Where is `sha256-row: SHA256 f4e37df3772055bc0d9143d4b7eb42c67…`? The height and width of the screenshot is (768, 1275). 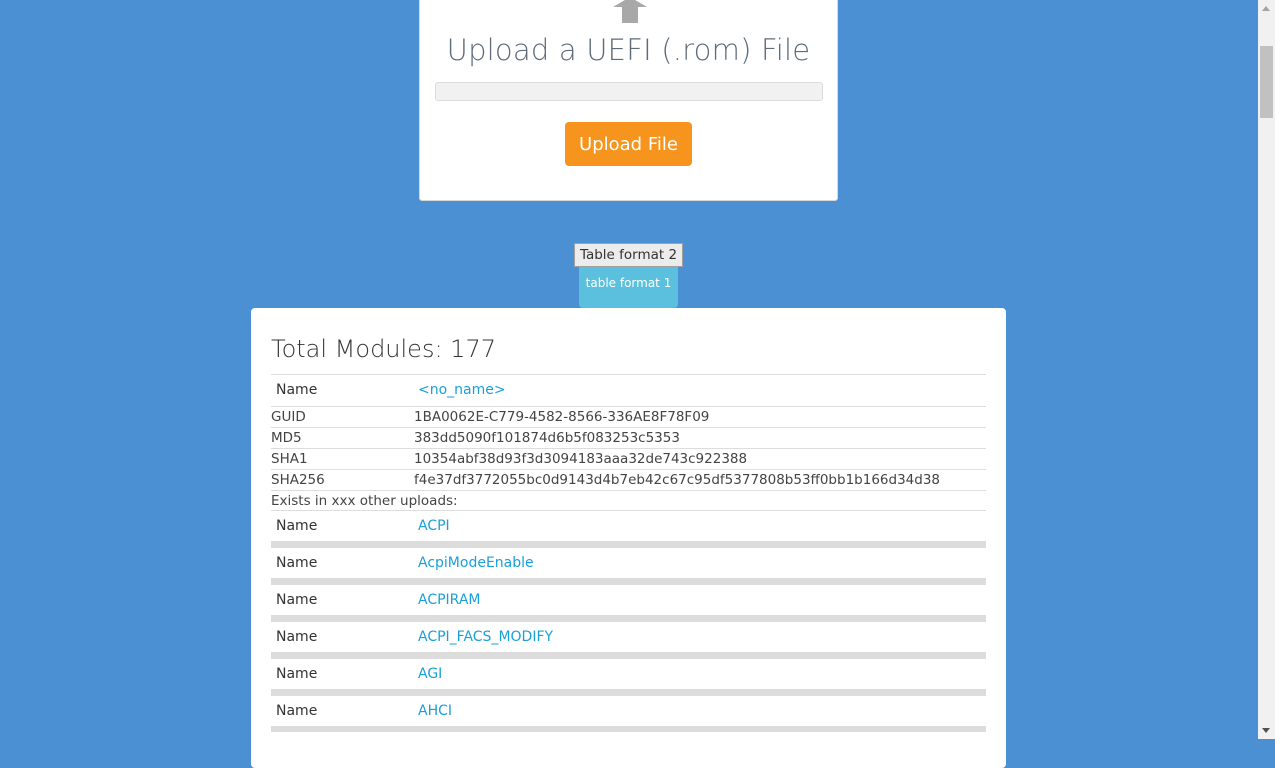
sha256-row: SHA256 f4e37df3772055bc0d9143d4b7eb42c67… is located at coordinates (628, 479).